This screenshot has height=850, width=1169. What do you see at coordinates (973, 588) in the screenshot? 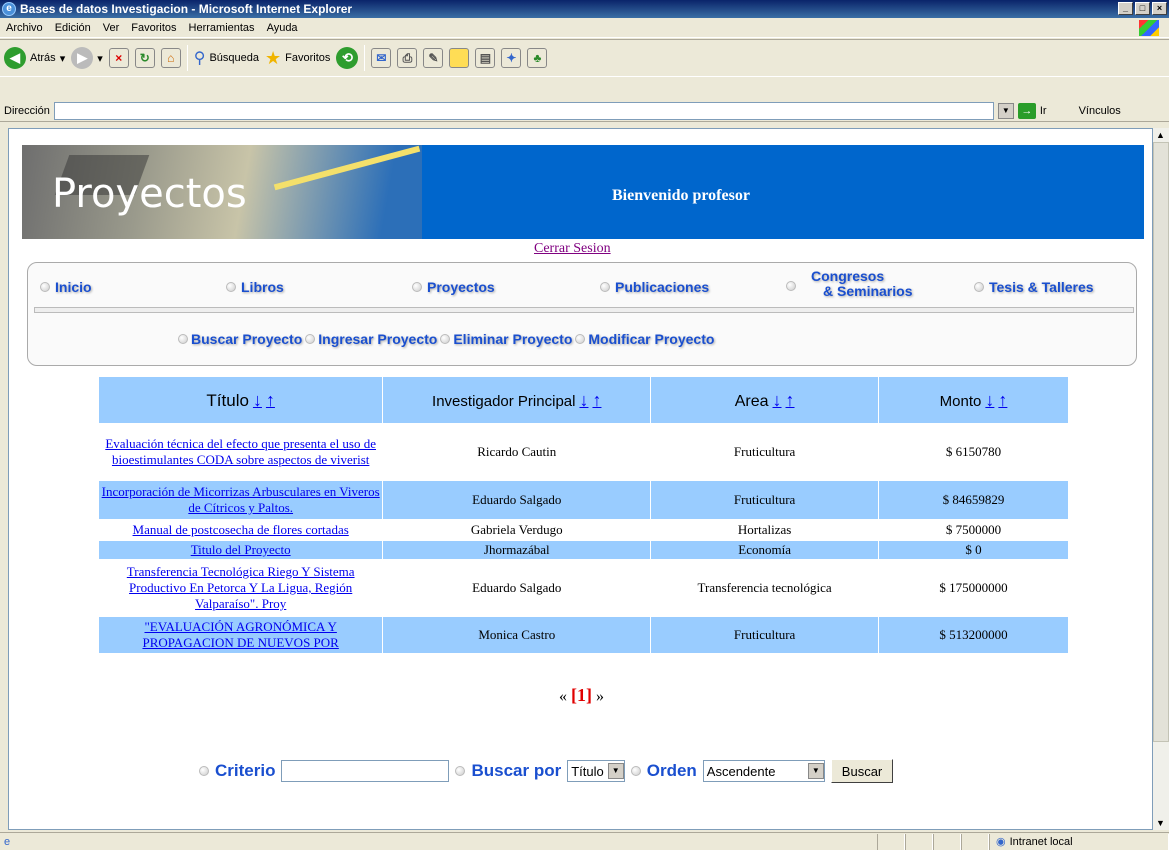
I see `project-amount: $ 175000000` at bounding box center [973, 588].